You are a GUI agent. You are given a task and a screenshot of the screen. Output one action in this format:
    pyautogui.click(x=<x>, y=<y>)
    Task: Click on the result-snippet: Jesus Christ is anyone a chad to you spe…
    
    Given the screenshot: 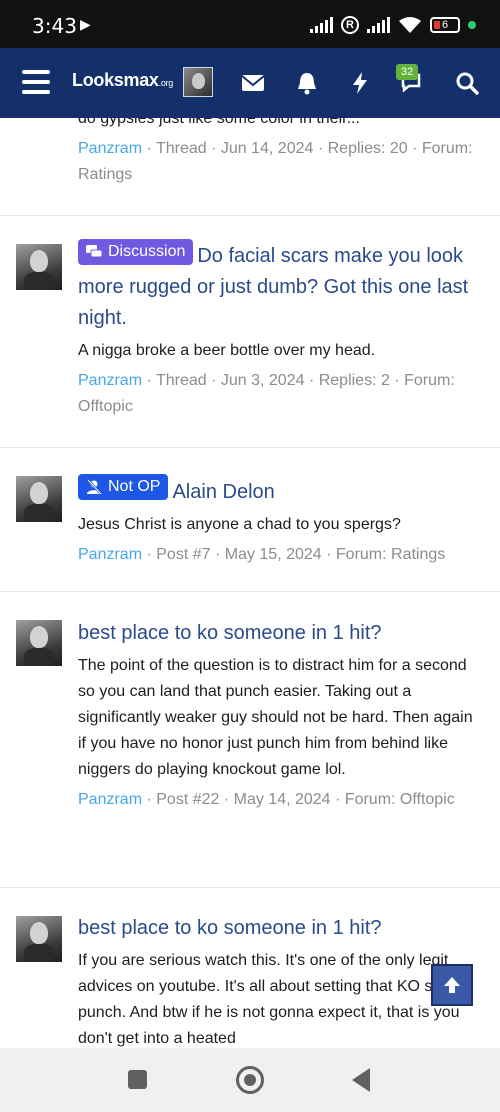 What is the action you would take?
    pyautogui.click(x=239, y=524)
    